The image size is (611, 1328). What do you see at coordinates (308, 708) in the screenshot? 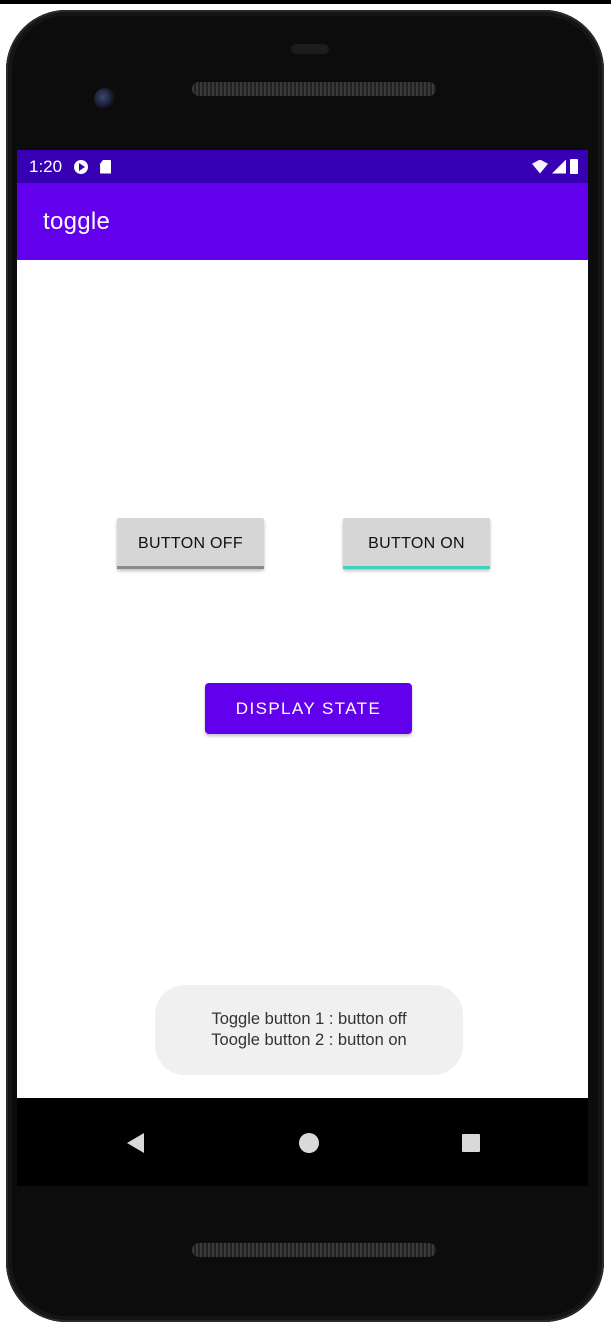
I see `display-state-button: DISPLAY STATE` at bounding box center [308, 708].